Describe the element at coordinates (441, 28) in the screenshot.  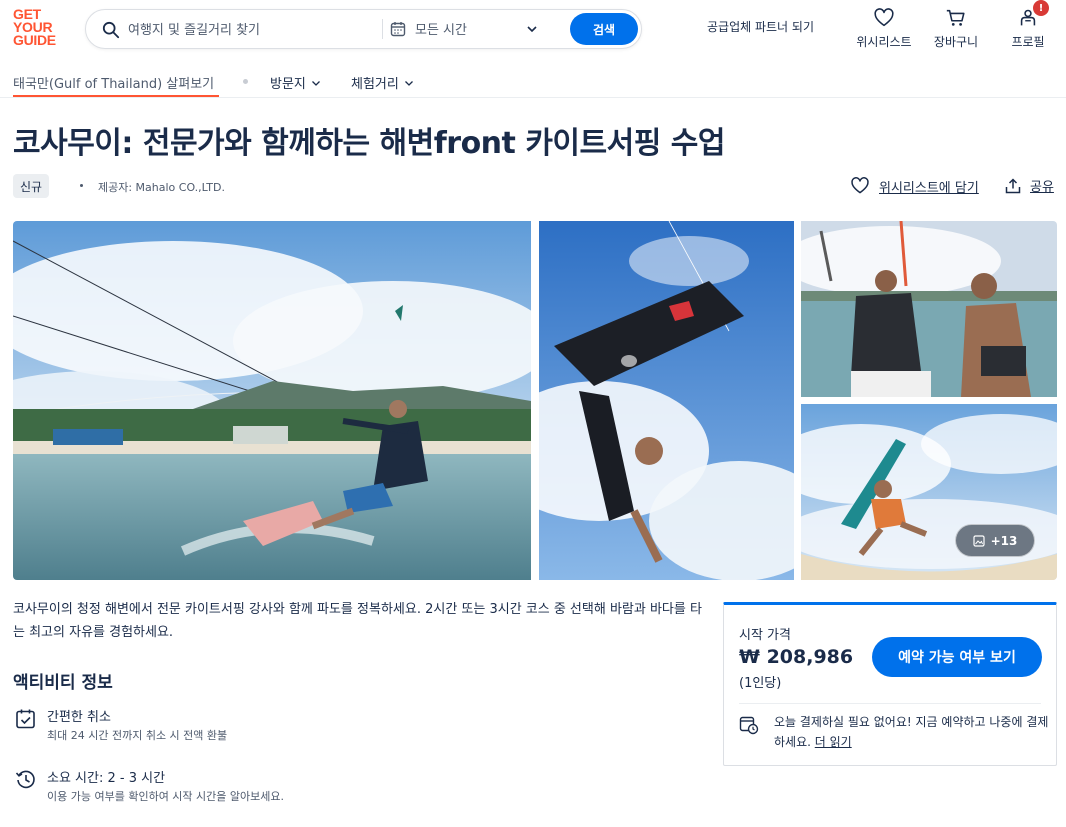
I see `date-picker: 모든 시간` at that location.